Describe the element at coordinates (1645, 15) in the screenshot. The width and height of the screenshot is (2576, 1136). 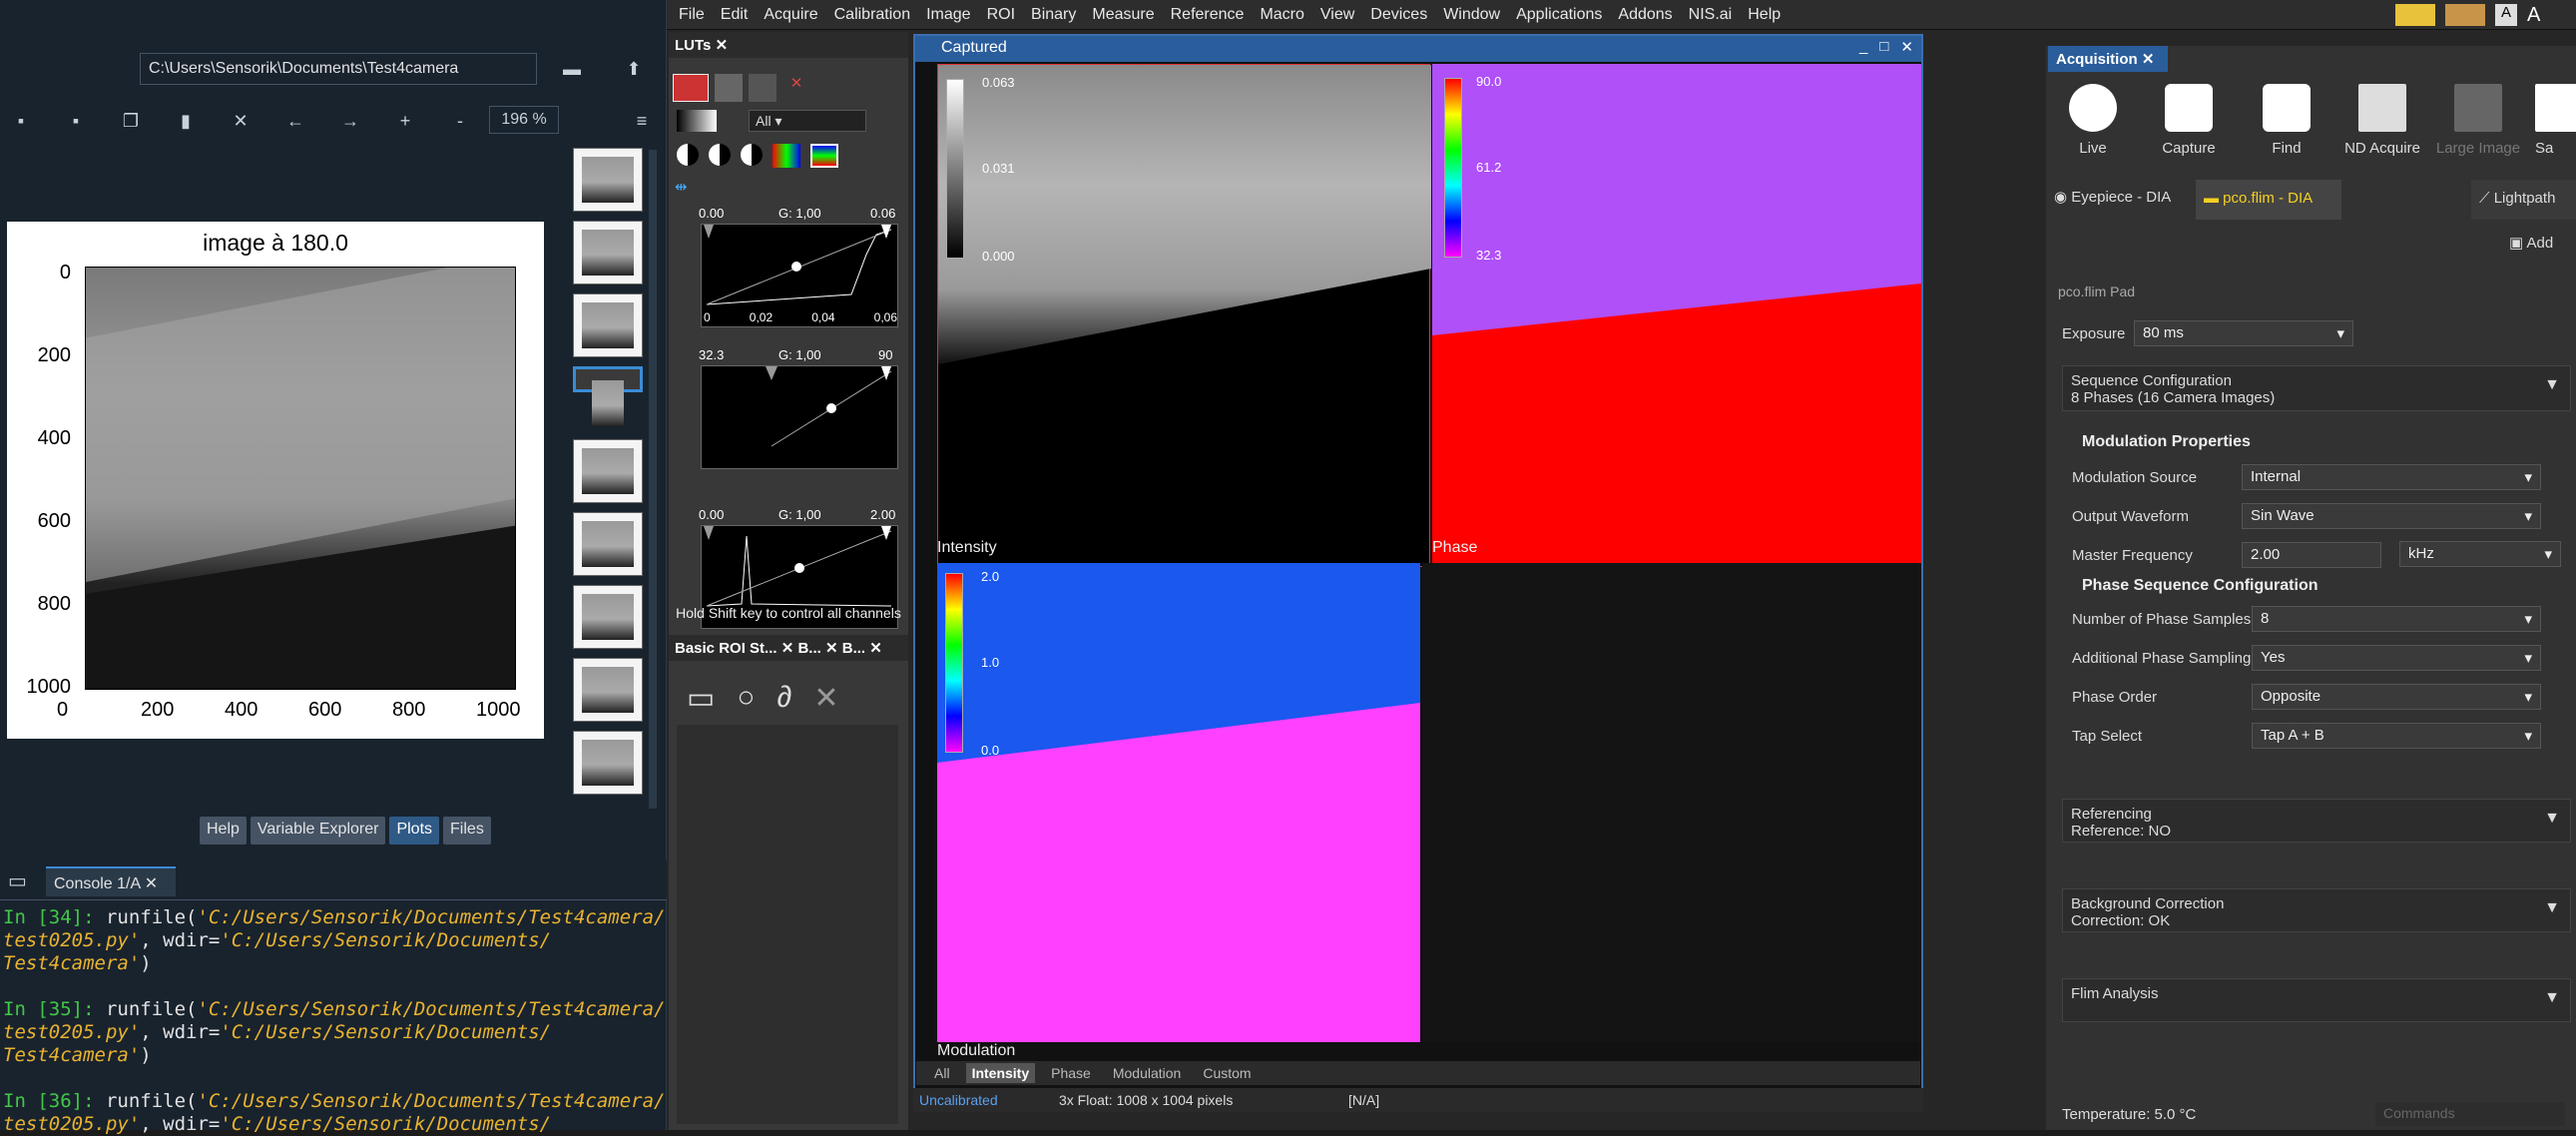
I see `menu-item: Addons` at that location.